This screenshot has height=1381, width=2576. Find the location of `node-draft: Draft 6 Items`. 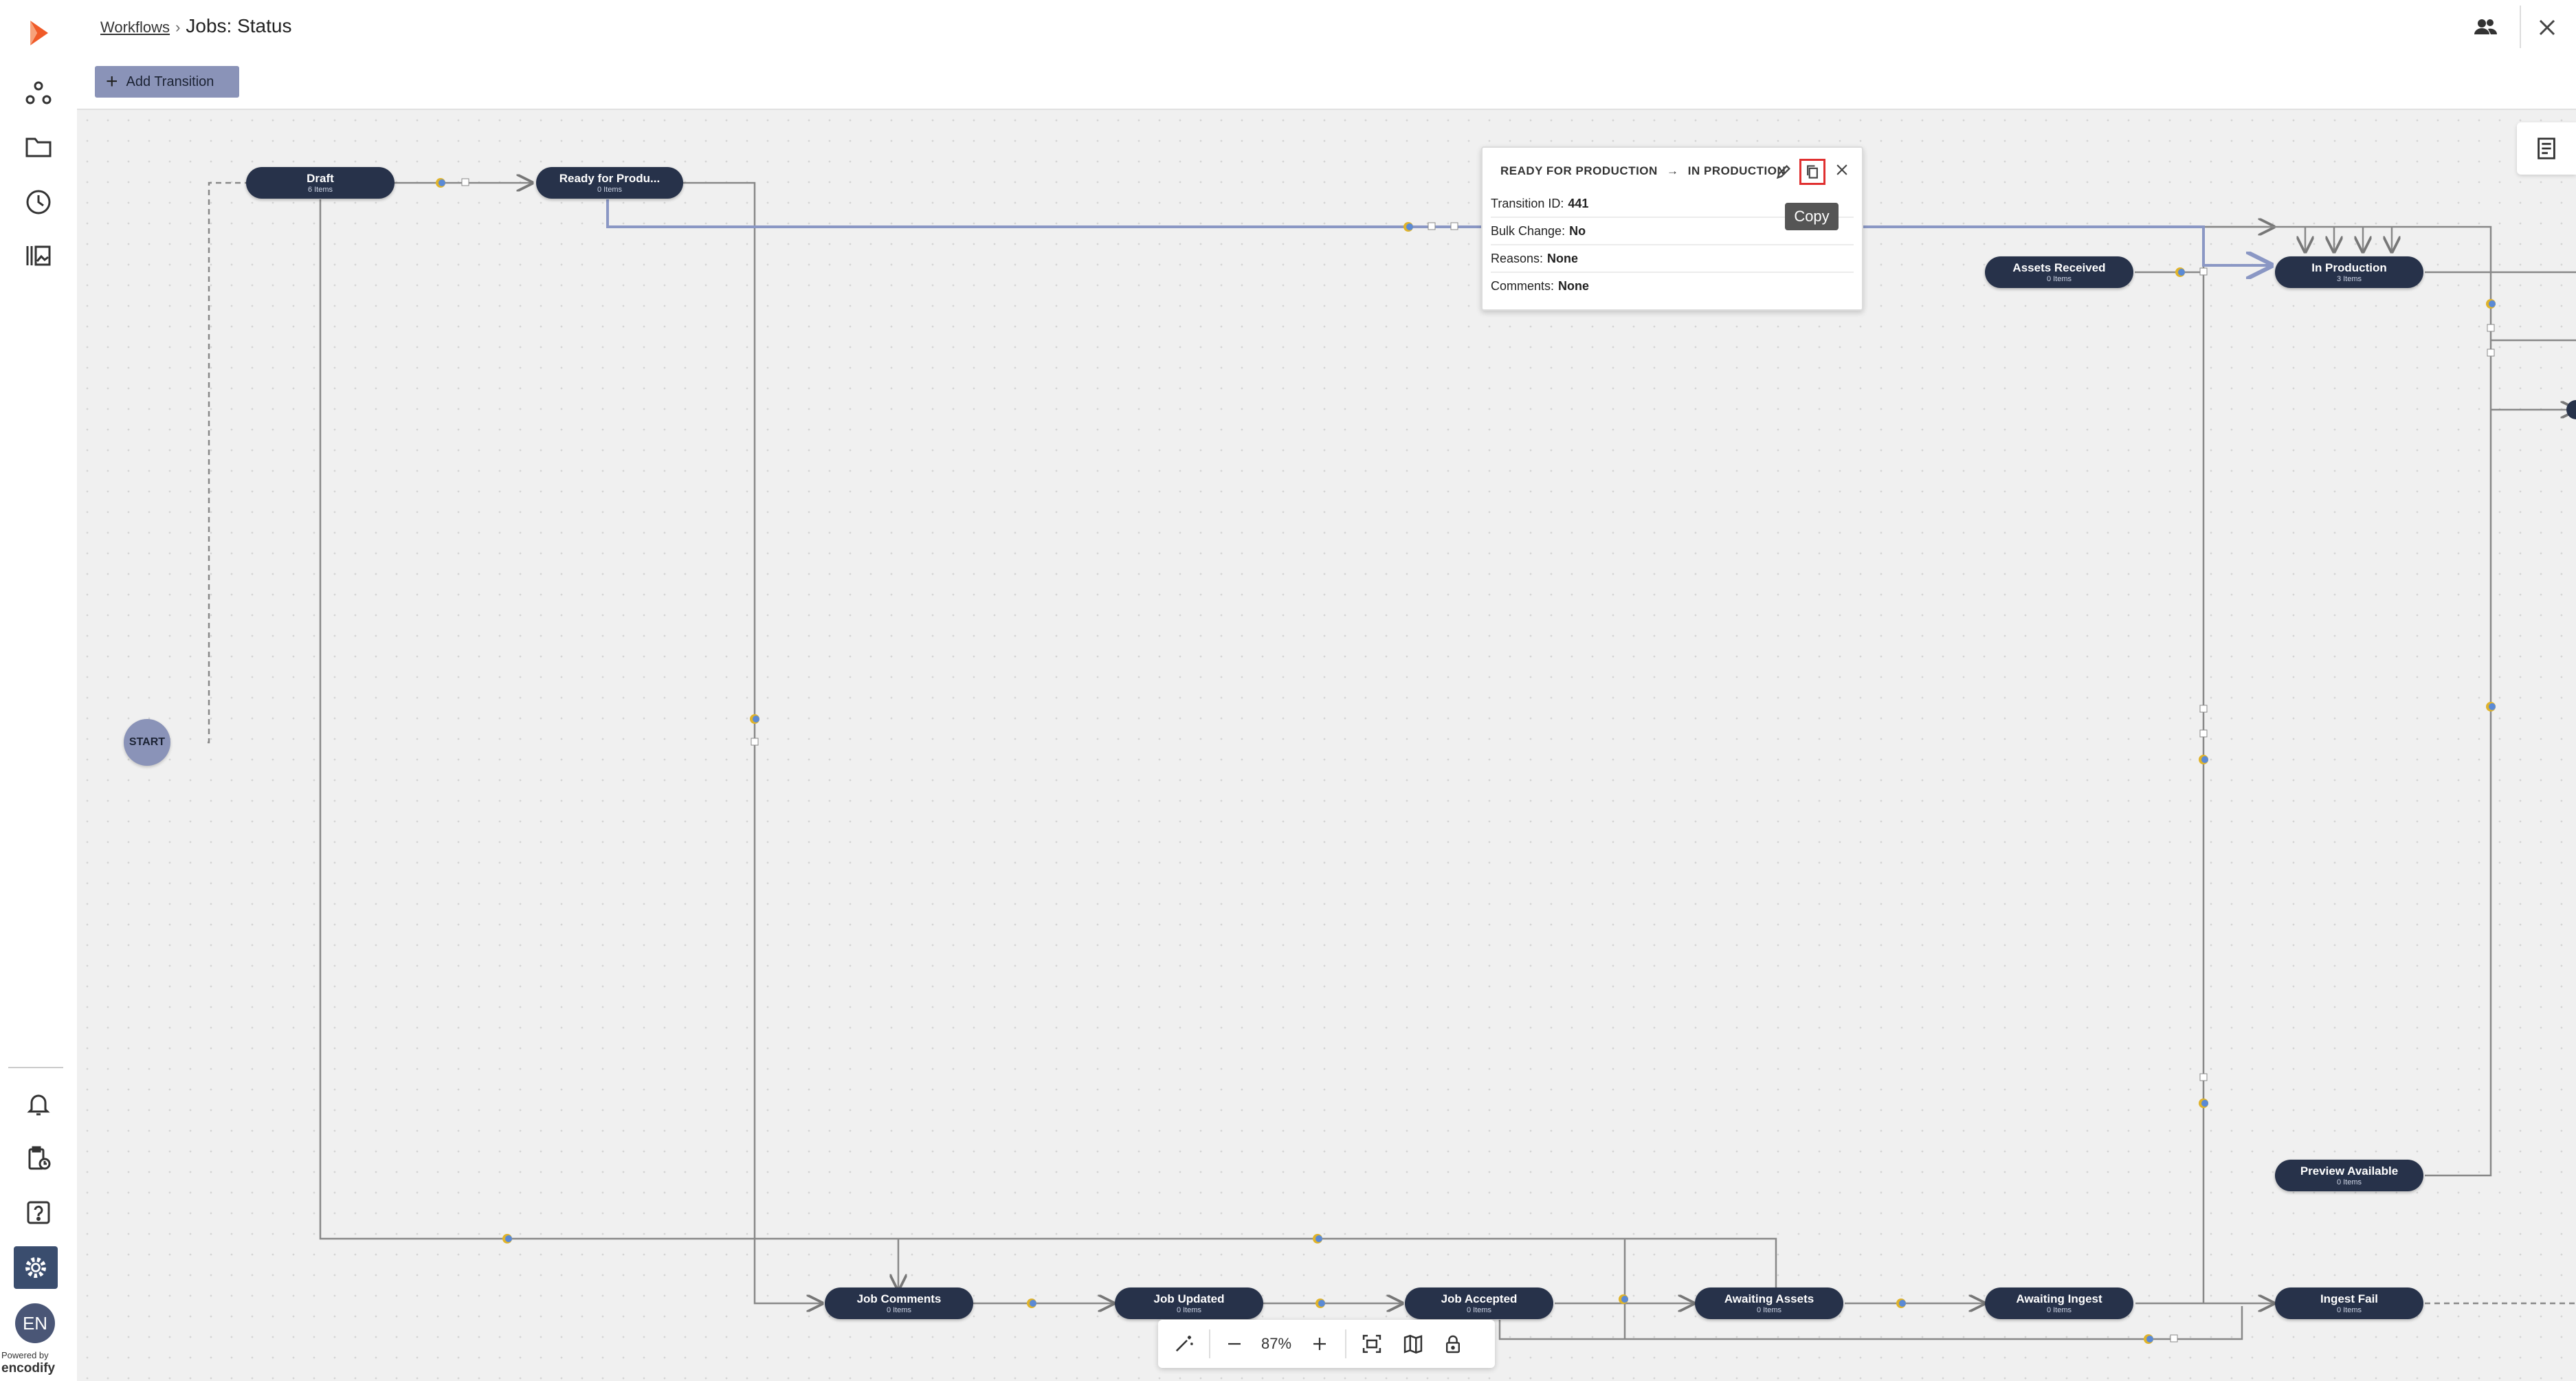

node-draft: Draft 6 Items is located at coordinates (320, 183).